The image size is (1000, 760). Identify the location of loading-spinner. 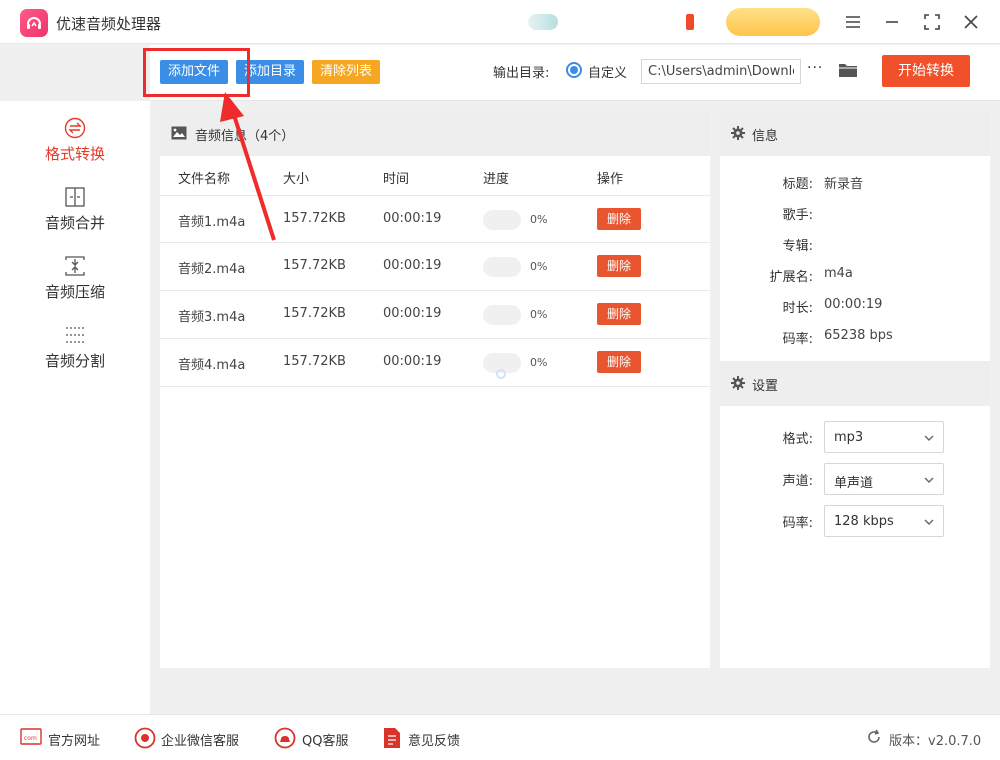
(501, 374).